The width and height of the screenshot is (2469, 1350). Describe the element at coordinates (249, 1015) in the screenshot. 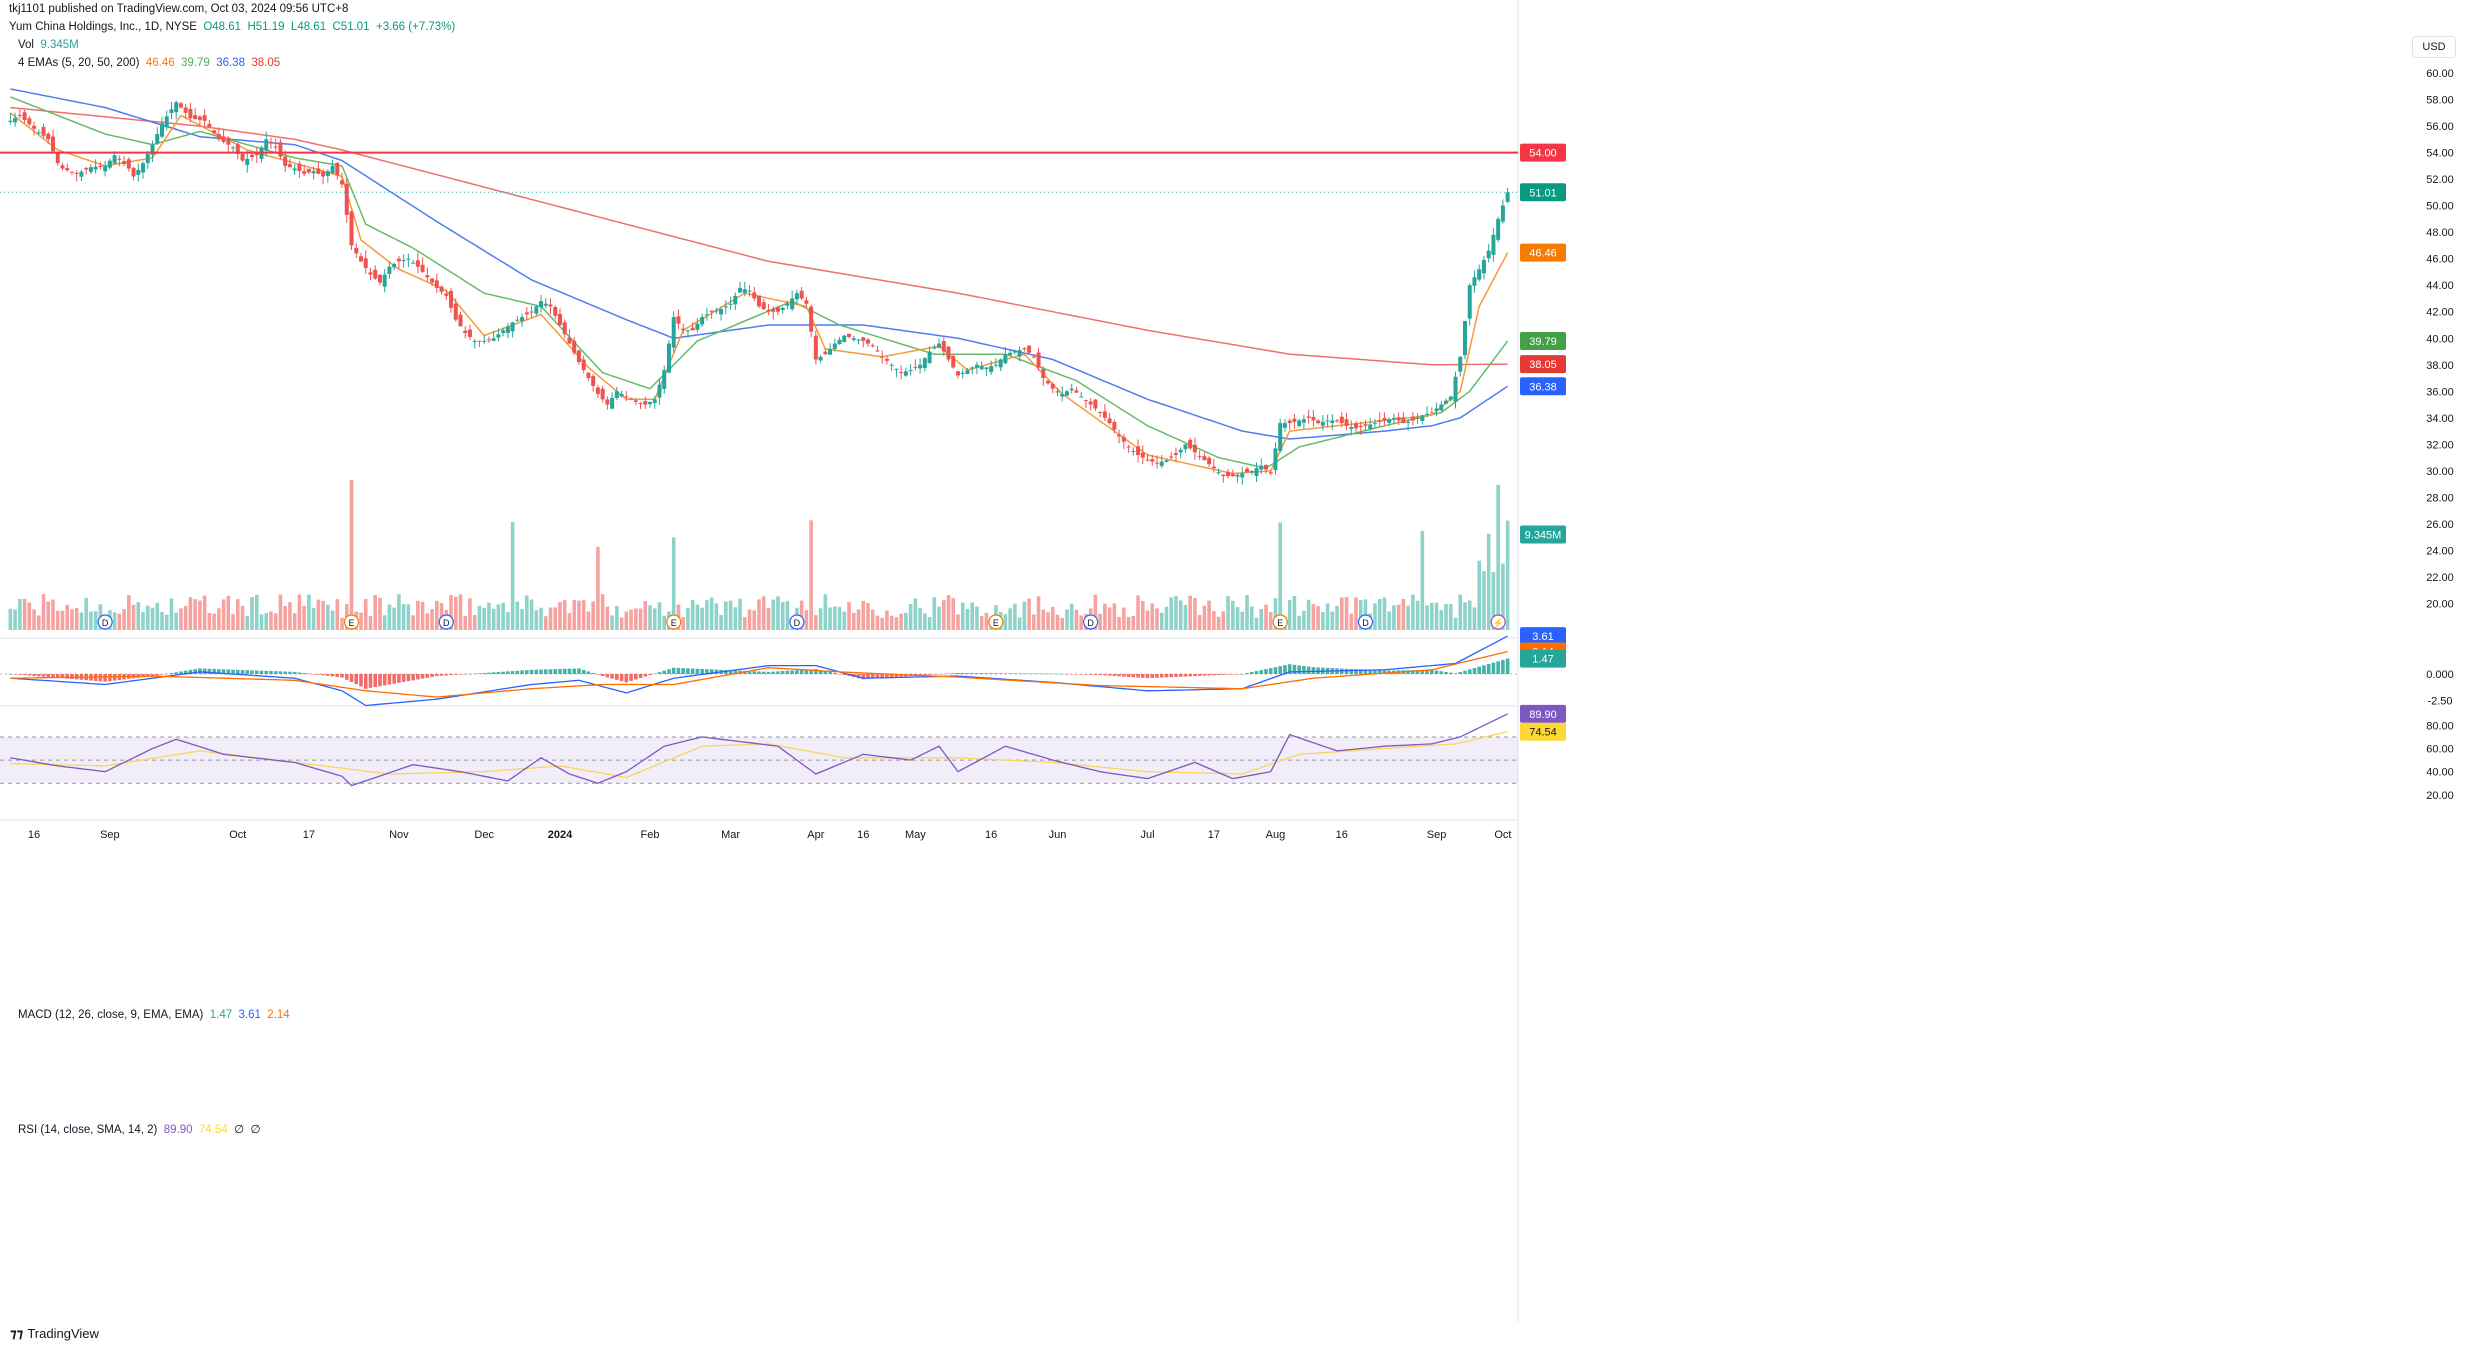

I see `macd-line-value: 3.61` at that location.